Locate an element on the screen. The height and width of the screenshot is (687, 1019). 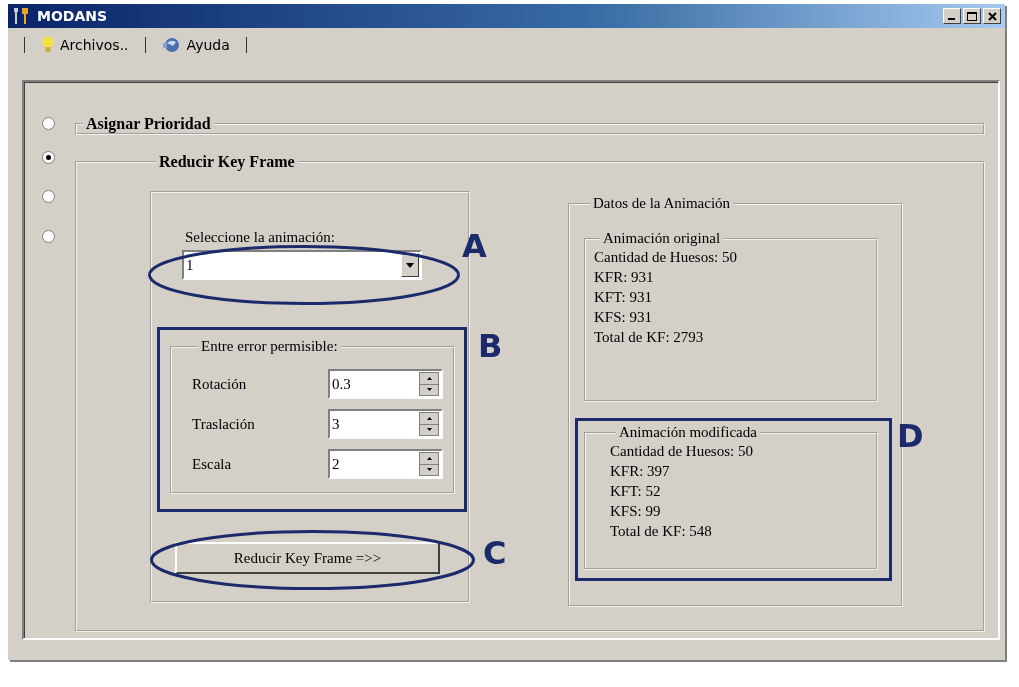
group-title: Asignar Prioridad is located at coordinates (148, 124).